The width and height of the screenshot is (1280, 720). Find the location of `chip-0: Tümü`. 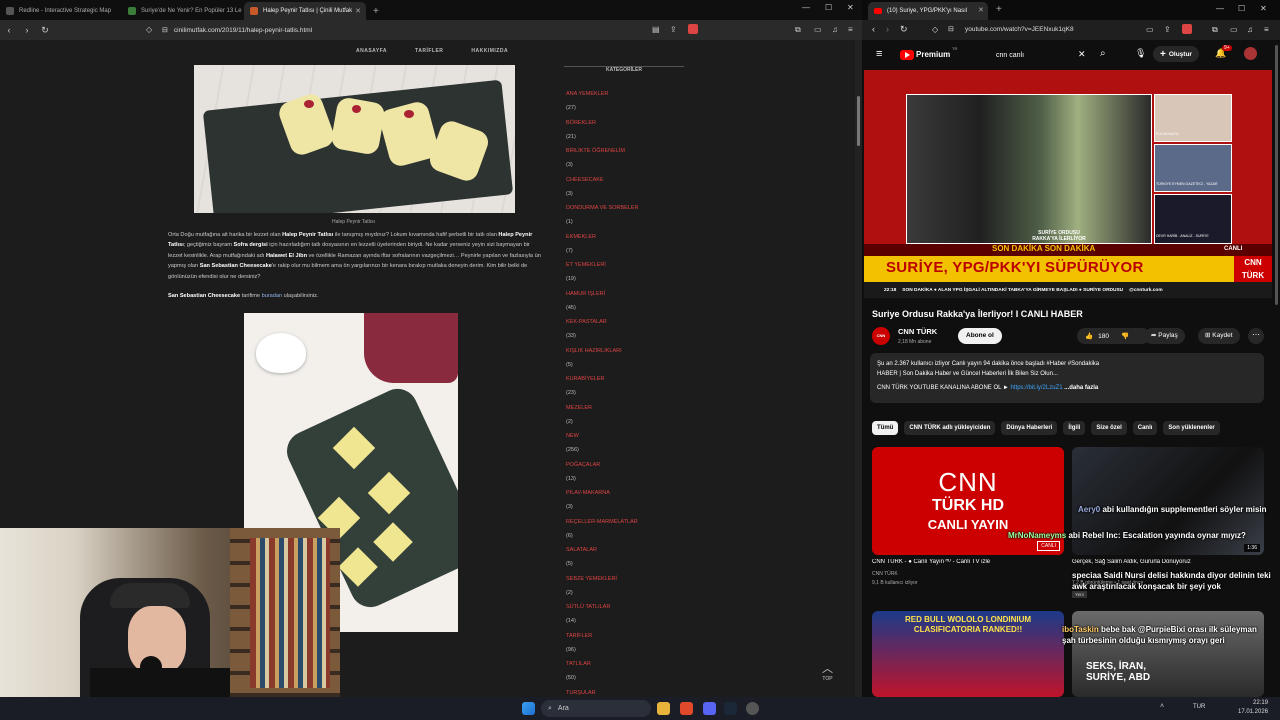

chip-0: Tümü is located at coordinates (885, 428).